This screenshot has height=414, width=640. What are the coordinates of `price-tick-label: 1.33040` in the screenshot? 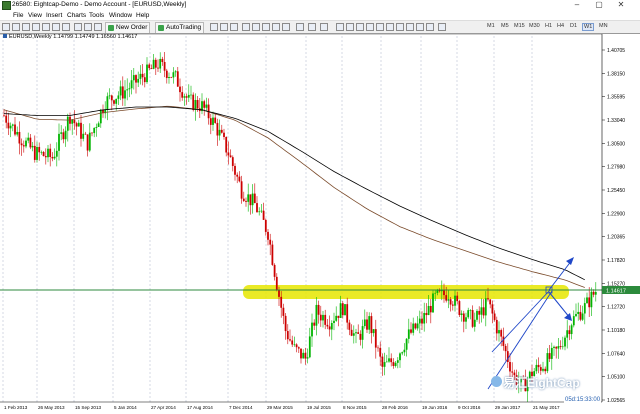 It's located at (616, 121).